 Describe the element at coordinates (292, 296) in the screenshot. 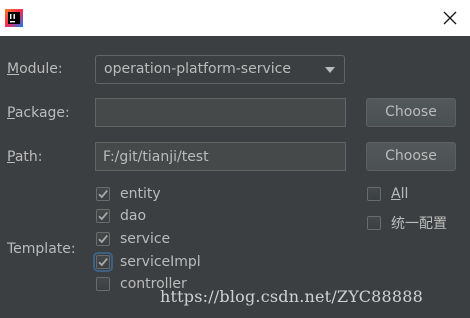

I see `watermark-text: https://blog.csdn.net/ZYC88888` at that location.